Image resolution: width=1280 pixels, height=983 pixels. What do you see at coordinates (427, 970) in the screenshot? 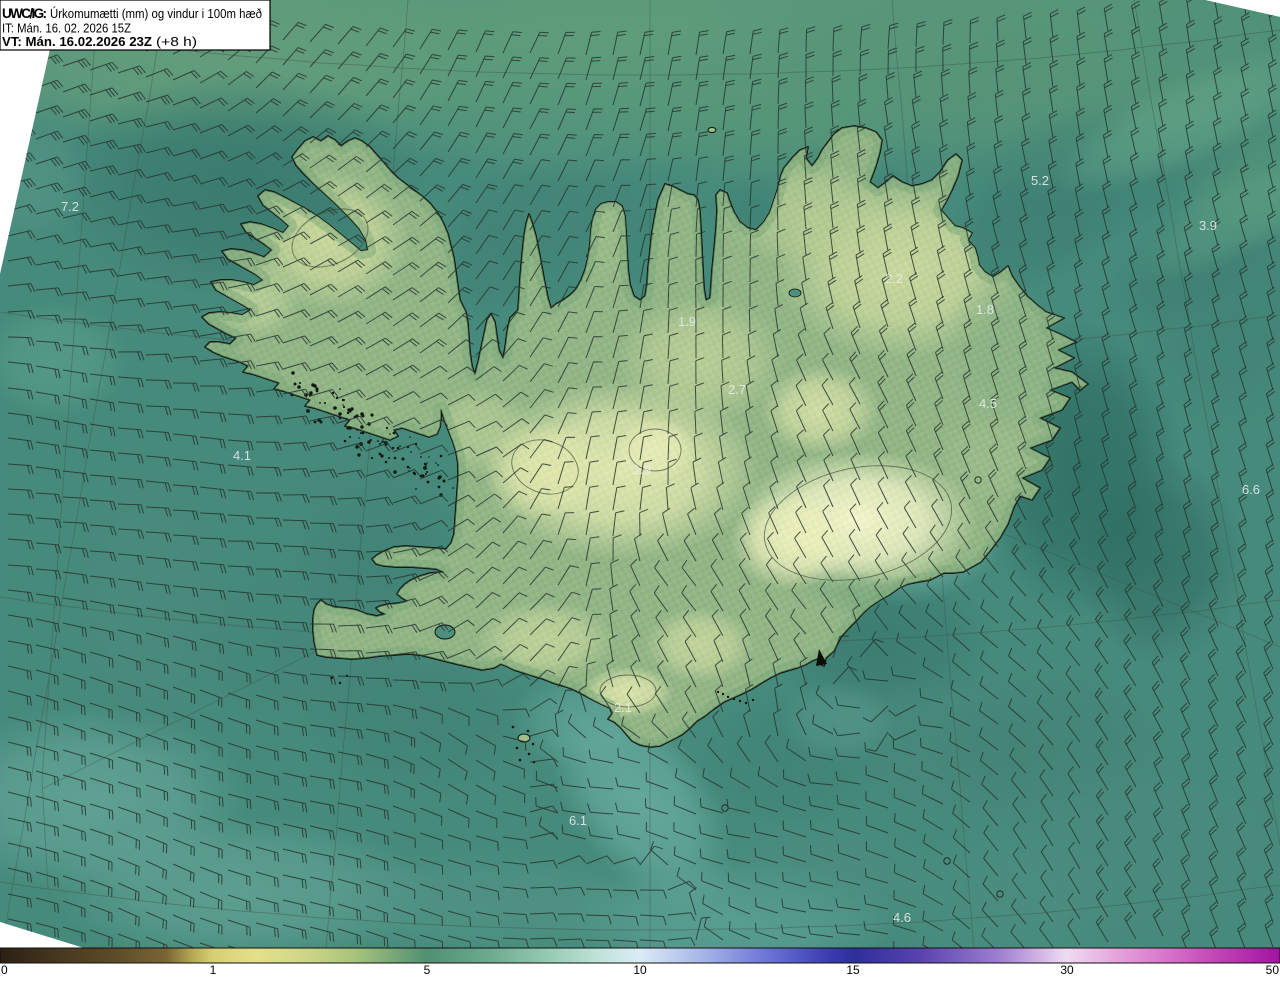
I see `svg-text: 5` at bounding box center [427, 970].